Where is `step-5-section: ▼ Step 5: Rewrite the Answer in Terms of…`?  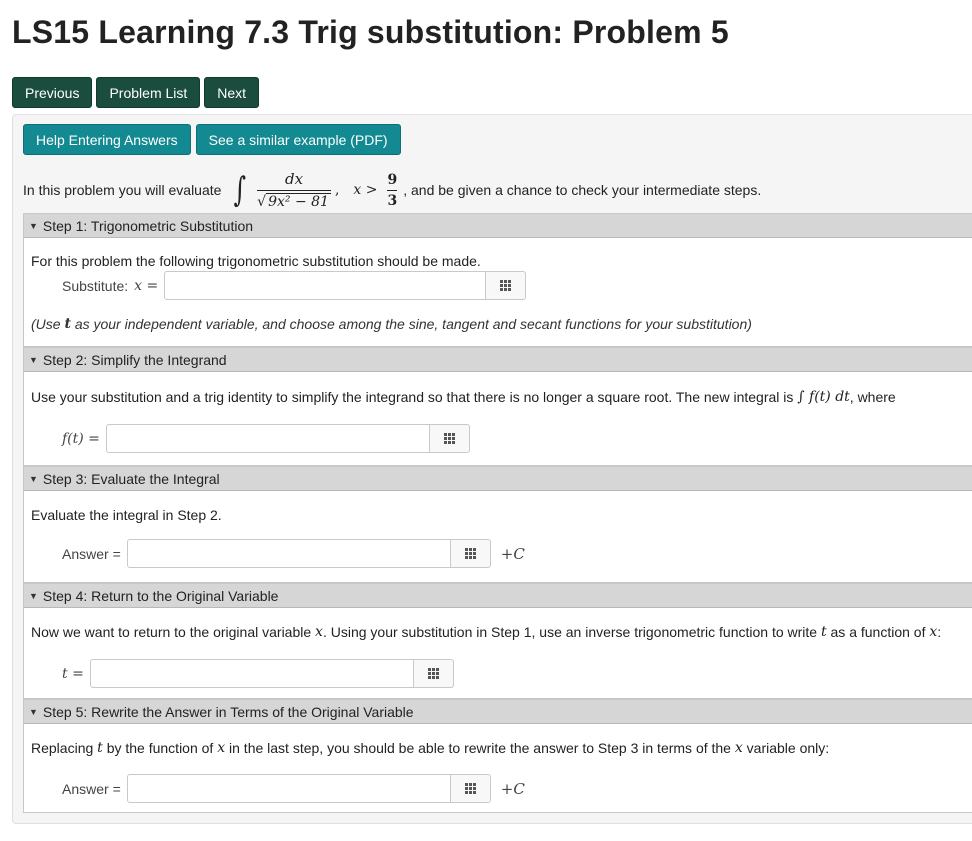
step-5-section: ▼ Step 5: Rewrite the Answer in Terms of… is located at coordinates (497, 756).